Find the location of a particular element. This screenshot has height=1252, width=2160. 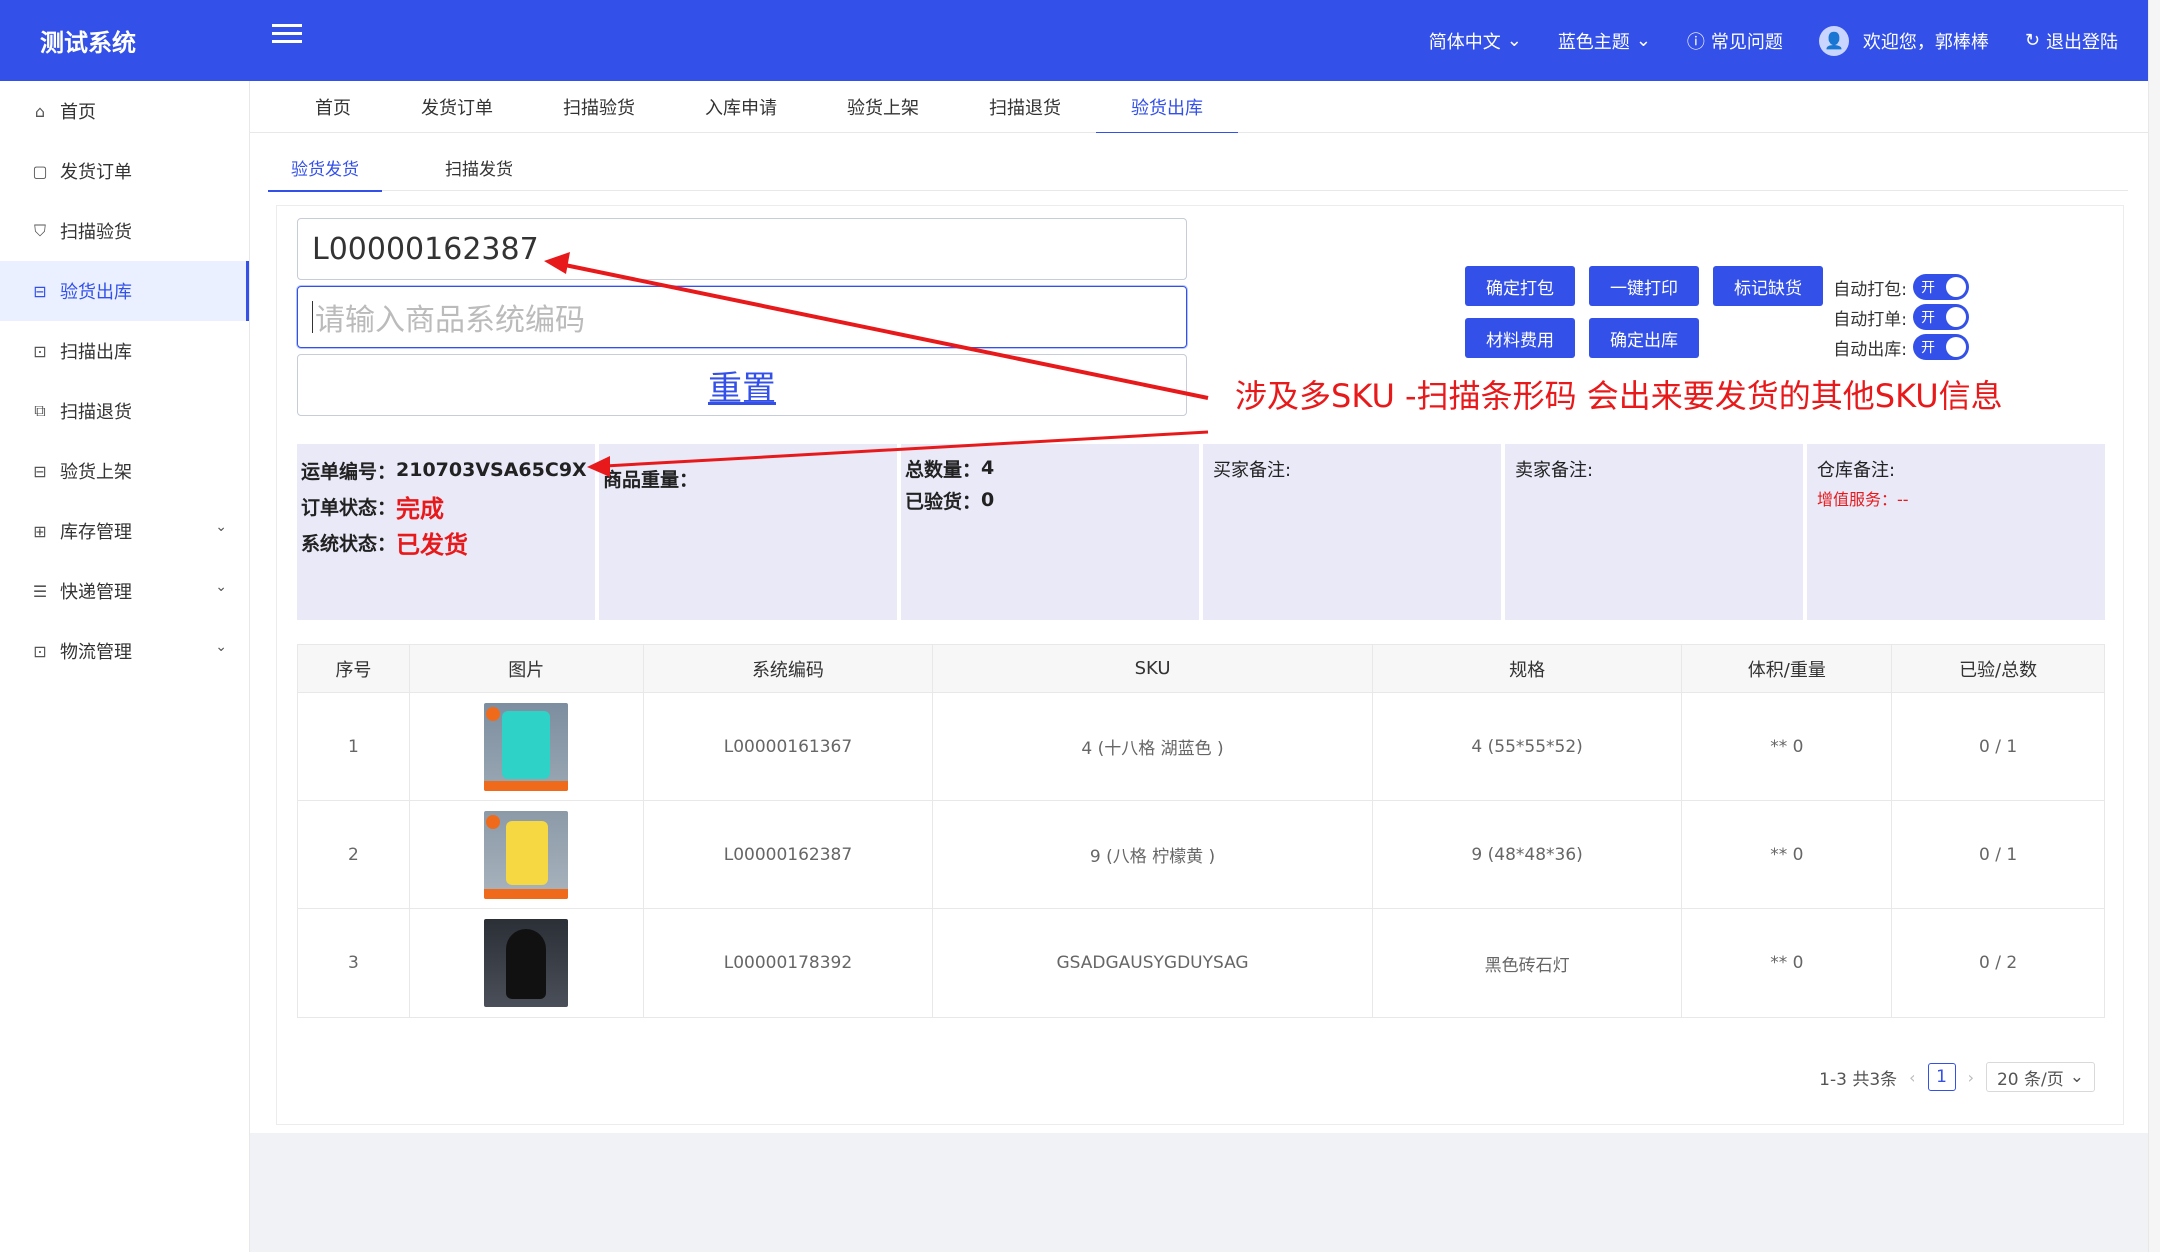

mark-short-button: 标记缺货 is located at coordinates (1768, 286).